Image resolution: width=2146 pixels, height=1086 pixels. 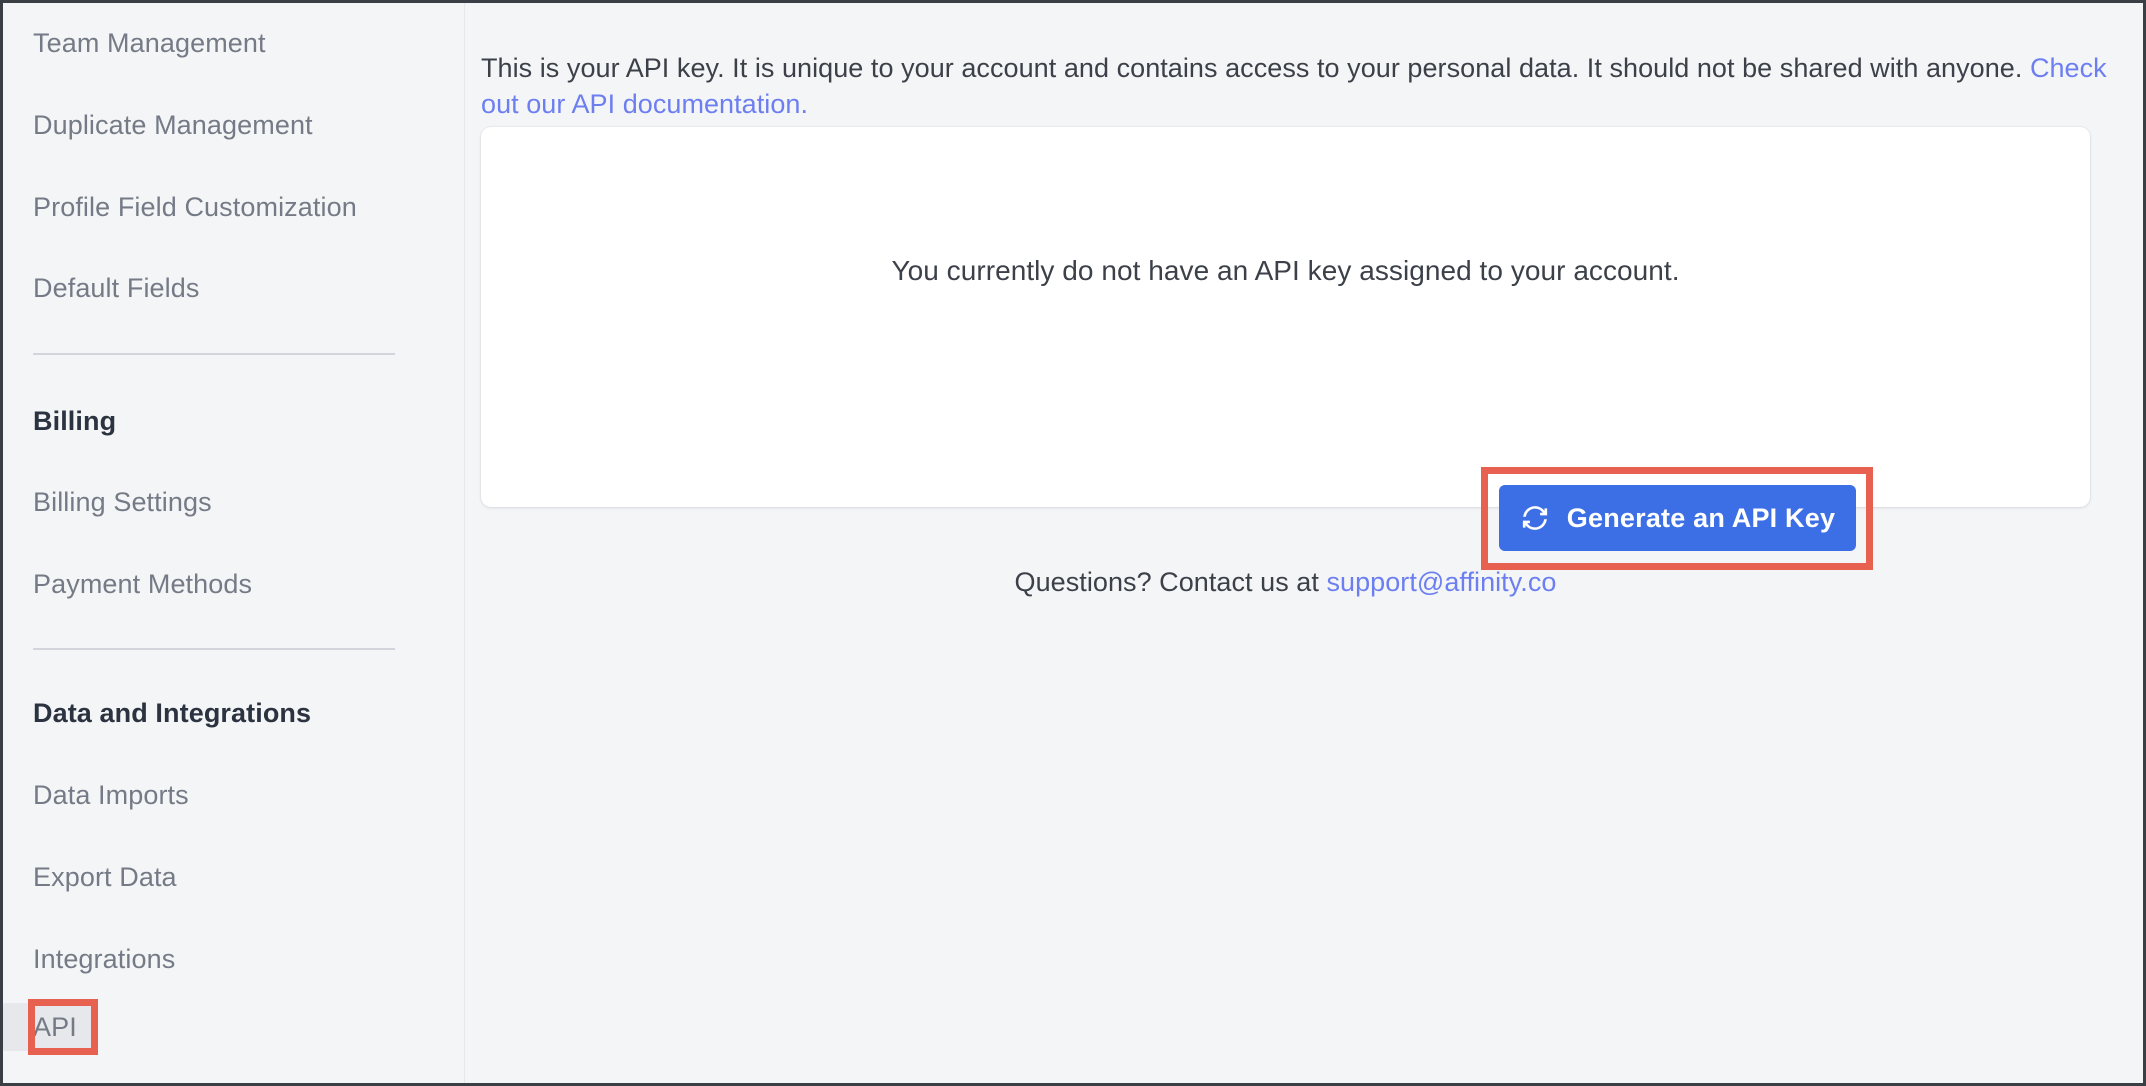 What do you see at coordinates (233, 959) in the screenshot?
I see `sidebar-item-integrations: Integrations` at bounding box center [233, 959].